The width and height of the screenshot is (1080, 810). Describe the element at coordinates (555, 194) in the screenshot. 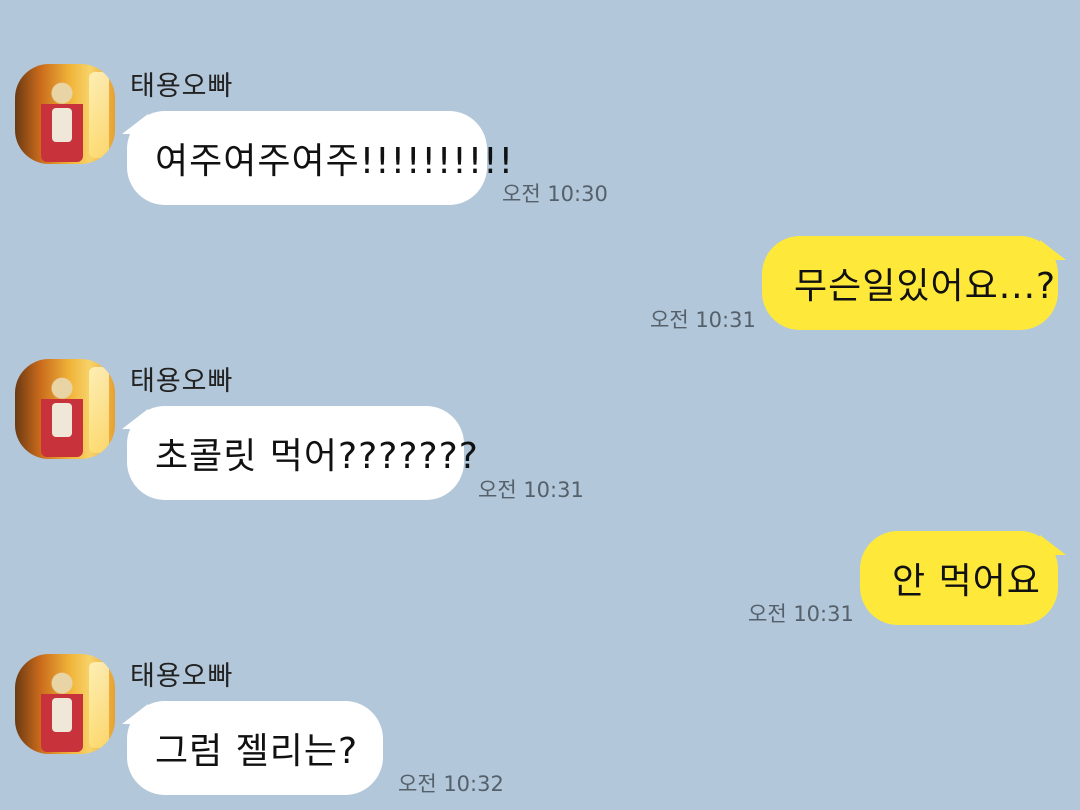

I see `message-time: 오전 10:30` at that location.